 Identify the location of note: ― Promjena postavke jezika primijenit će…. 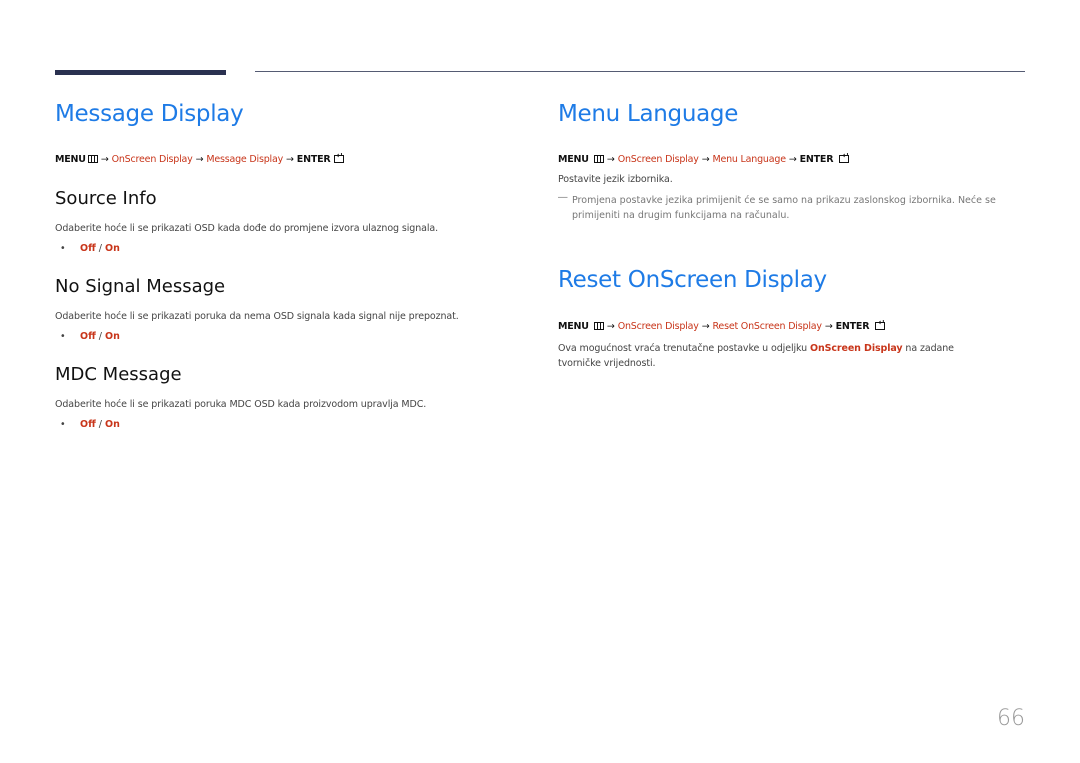
(790, 207).